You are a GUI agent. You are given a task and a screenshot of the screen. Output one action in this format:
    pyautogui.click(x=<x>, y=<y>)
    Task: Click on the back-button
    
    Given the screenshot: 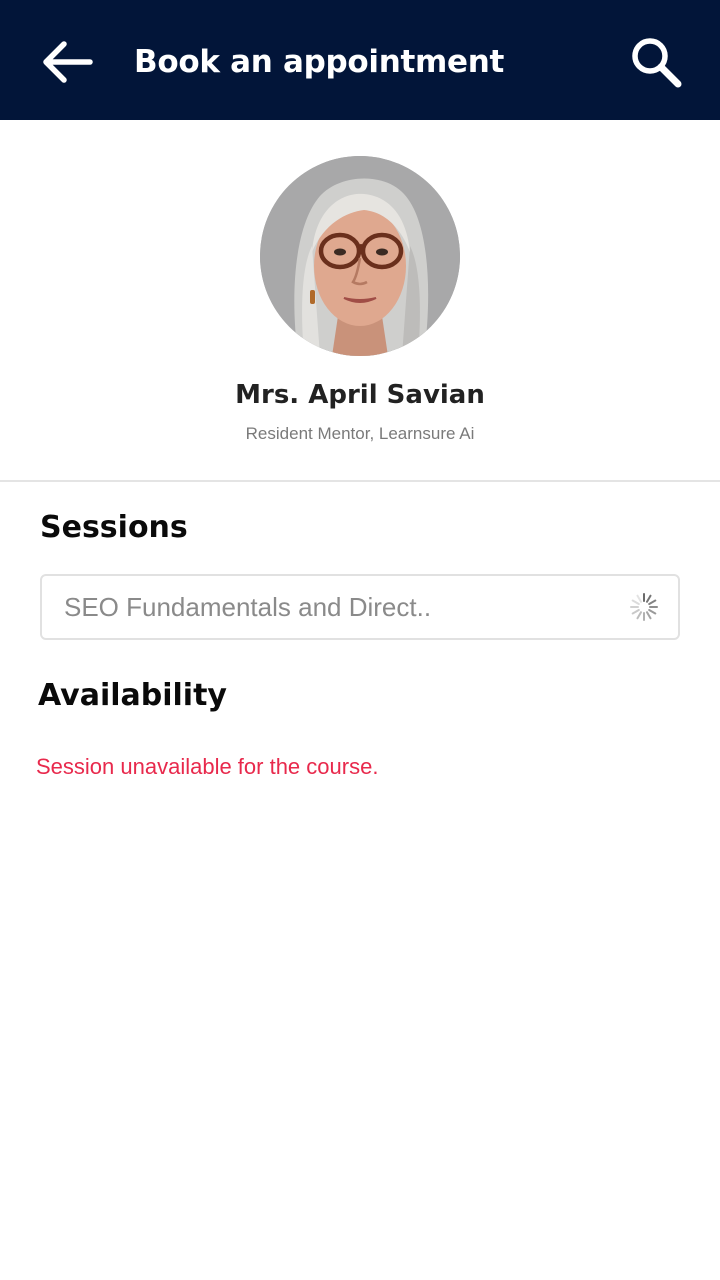 What is the action you would take?
    pyautogui.click(x=66, y=62)
    